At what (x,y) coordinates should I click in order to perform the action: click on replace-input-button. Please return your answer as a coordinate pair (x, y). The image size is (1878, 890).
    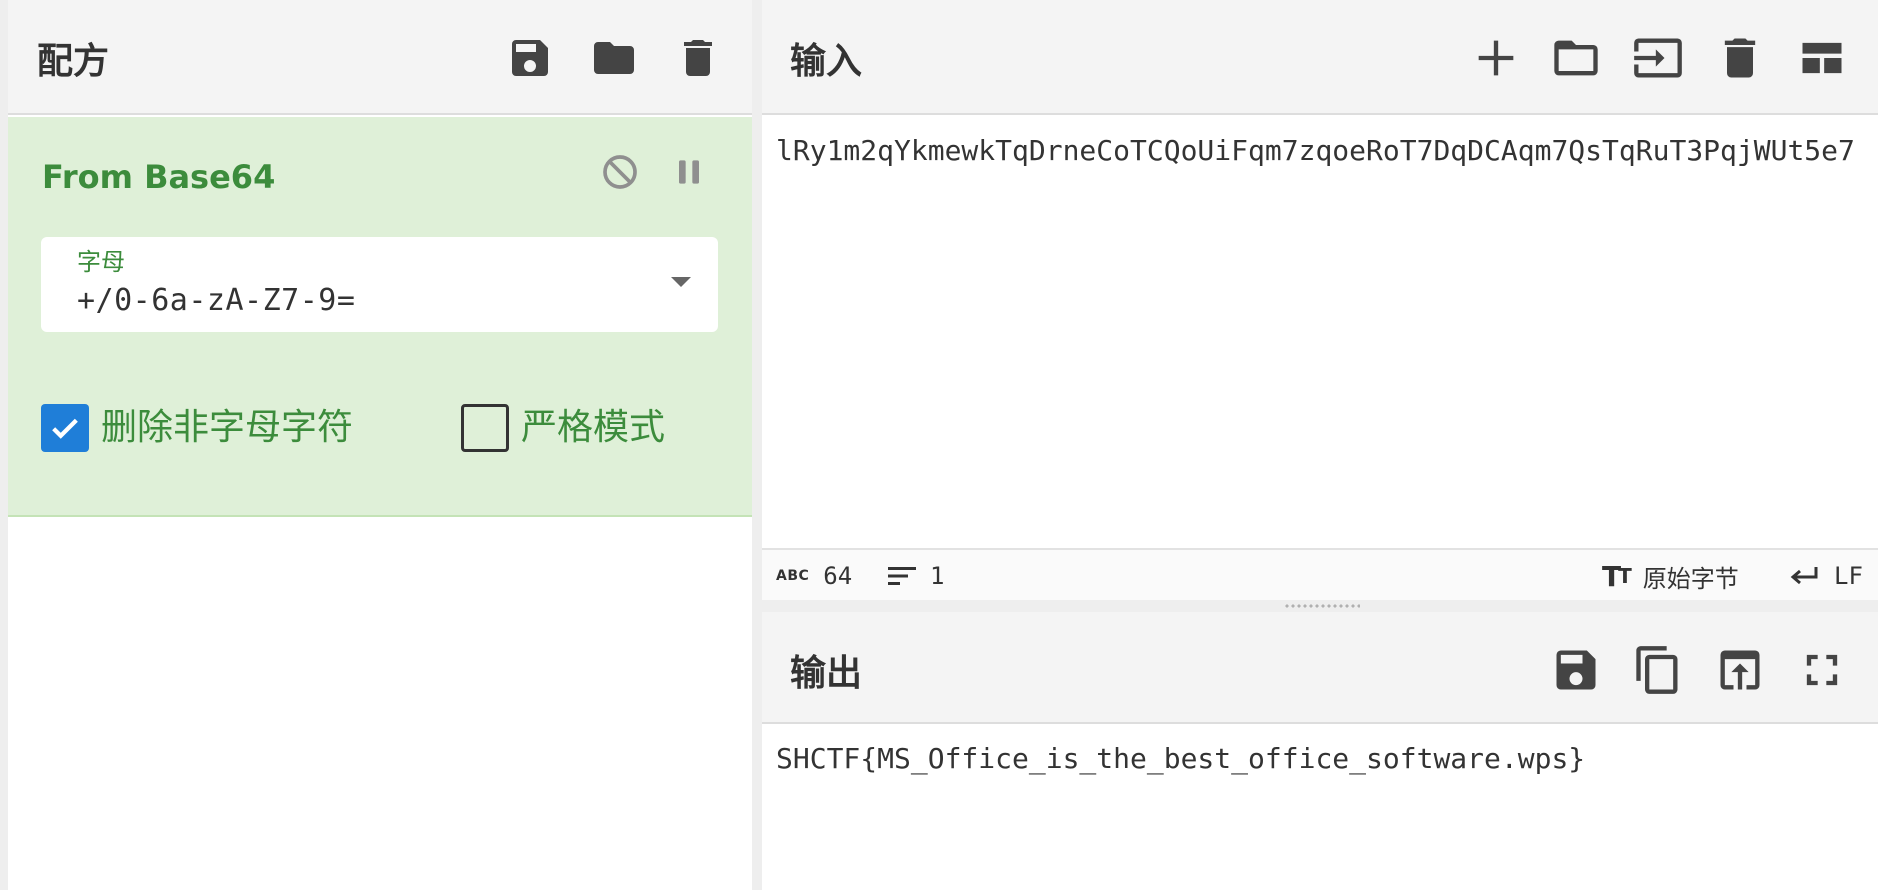
    Looking at the image, I should click on (1740, 670).